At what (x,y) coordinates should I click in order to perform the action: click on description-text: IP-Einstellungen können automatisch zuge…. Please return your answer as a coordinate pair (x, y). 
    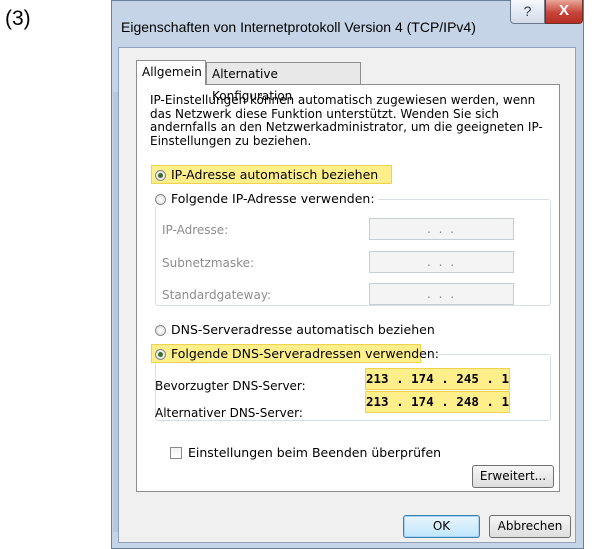
    Looking at the image, I should click on (346, 120).